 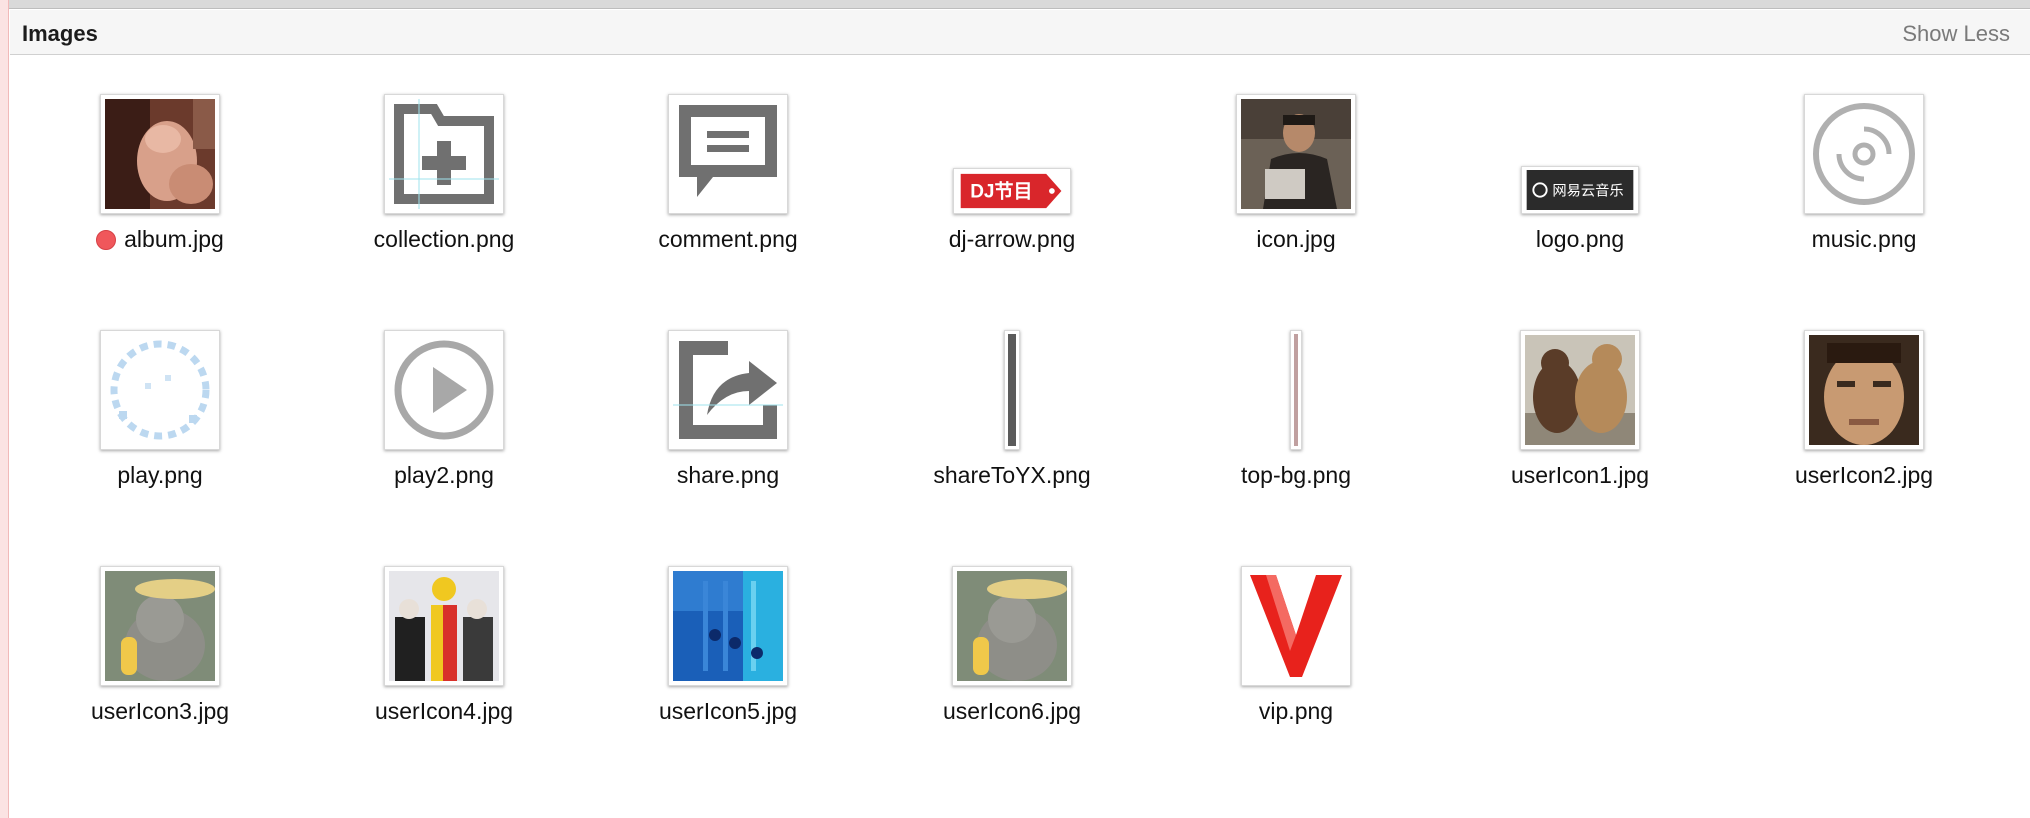 I want to click on file-name: userIcon5.jpg, so click(x=728, y=711).